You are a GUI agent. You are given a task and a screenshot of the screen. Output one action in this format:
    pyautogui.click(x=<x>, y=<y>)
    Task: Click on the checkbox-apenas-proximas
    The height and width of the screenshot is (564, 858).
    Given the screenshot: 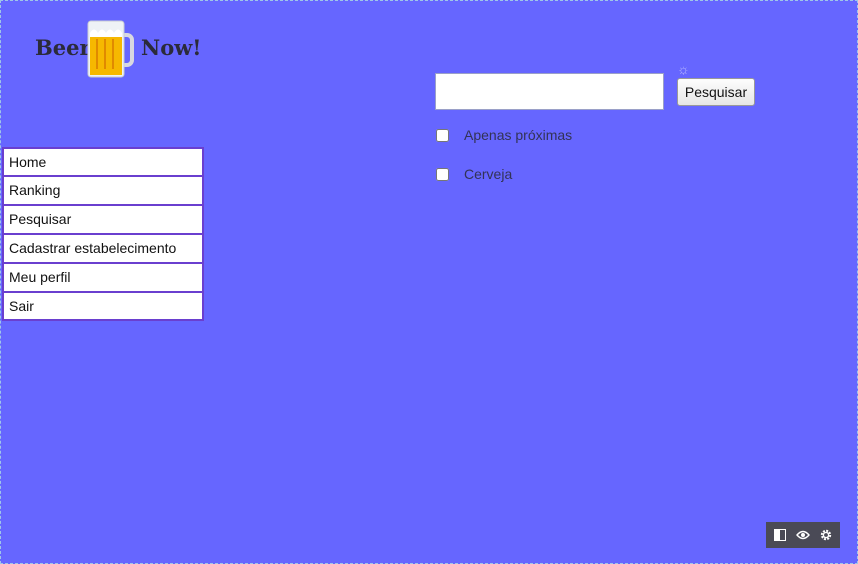 What is the action you would take?
    pyautogui.click(x=442, y=135)
    